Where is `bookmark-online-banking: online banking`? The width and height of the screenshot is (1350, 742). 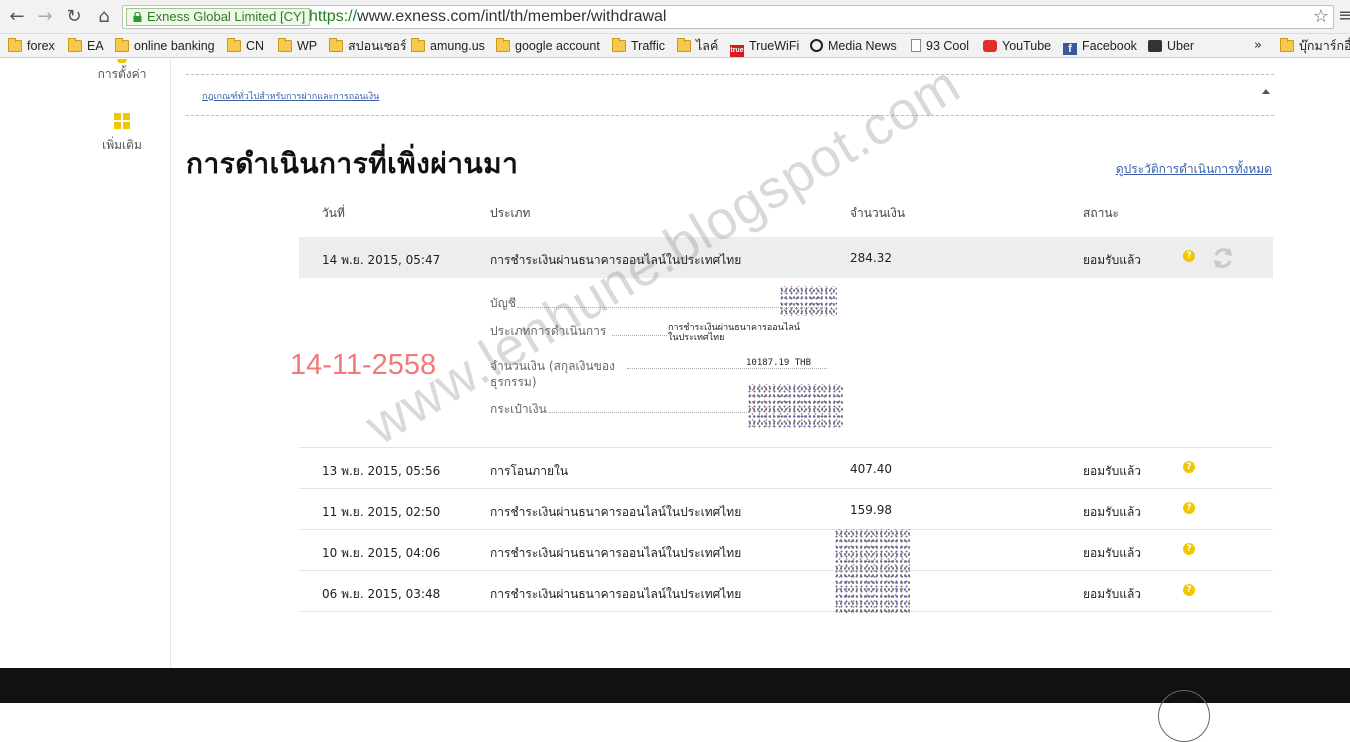 bookmark-online-banking: online banking is located at coordinates (165, 46).